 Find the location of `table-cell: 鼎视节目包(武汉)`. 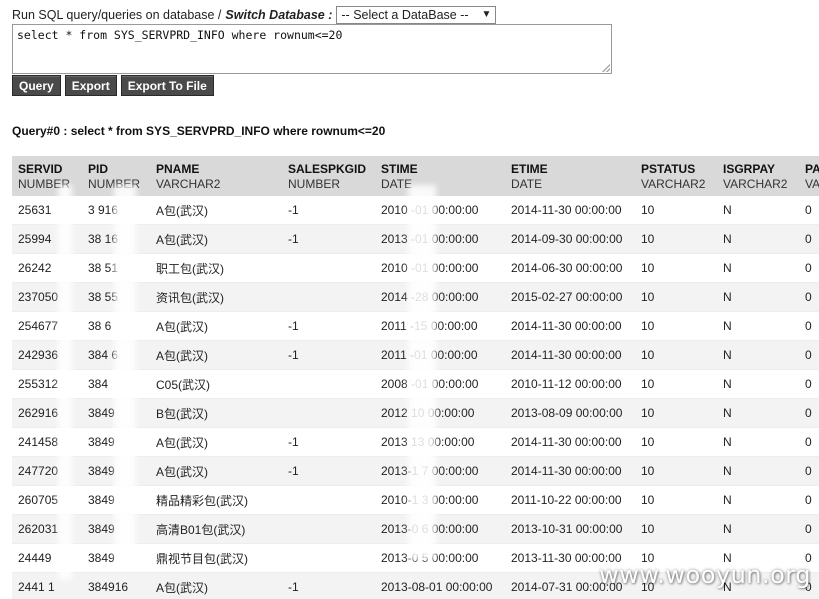

table-cell: 鼎视节目包(武汉) is located at coordinates (216, 558).